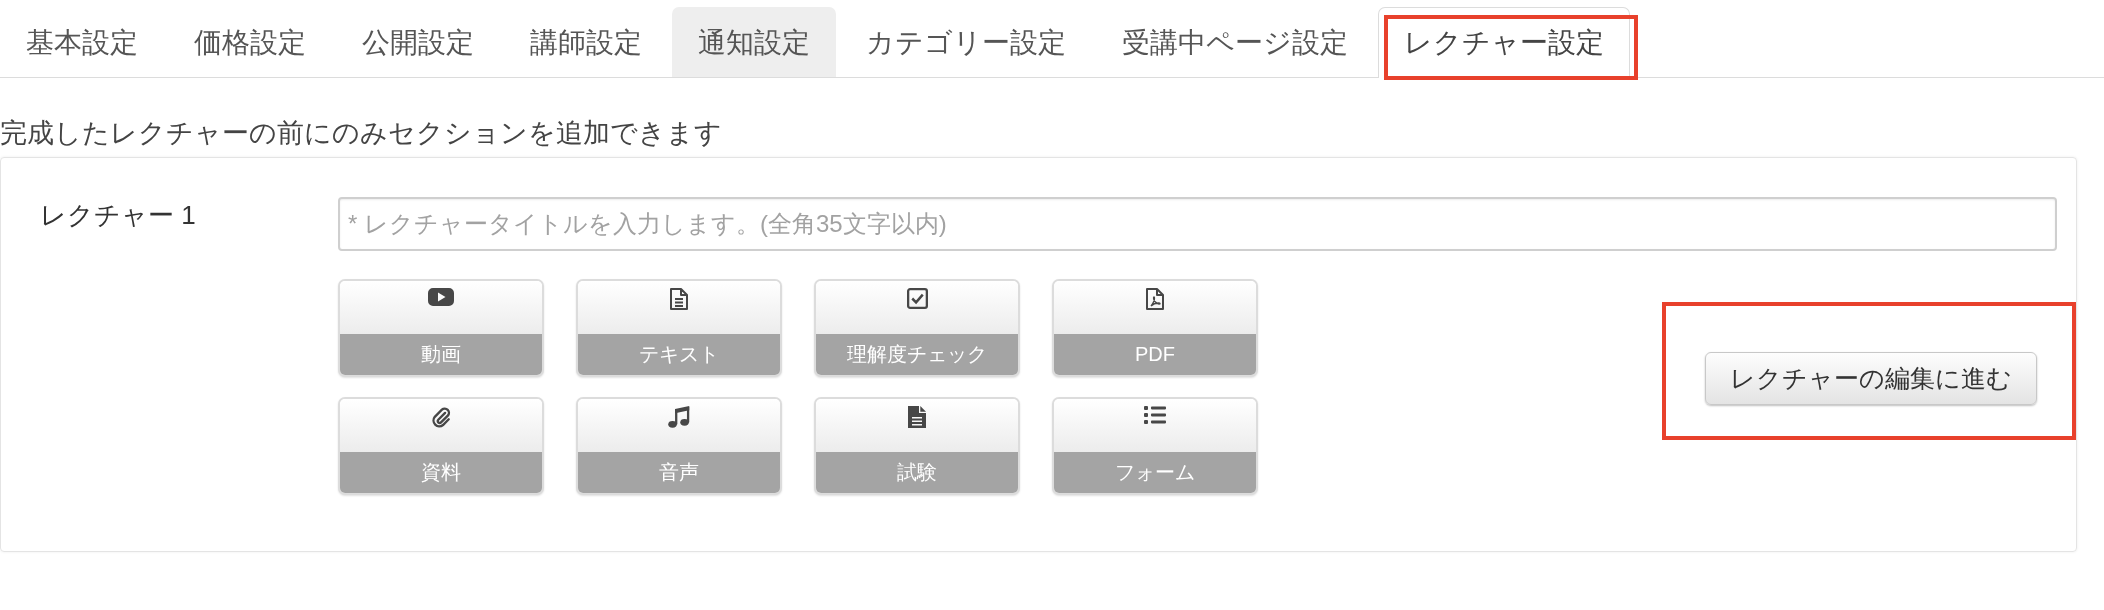 This screenshot has width=2104, height=610. I want to click on tab: カテゴリー設定, so click(966, 42).